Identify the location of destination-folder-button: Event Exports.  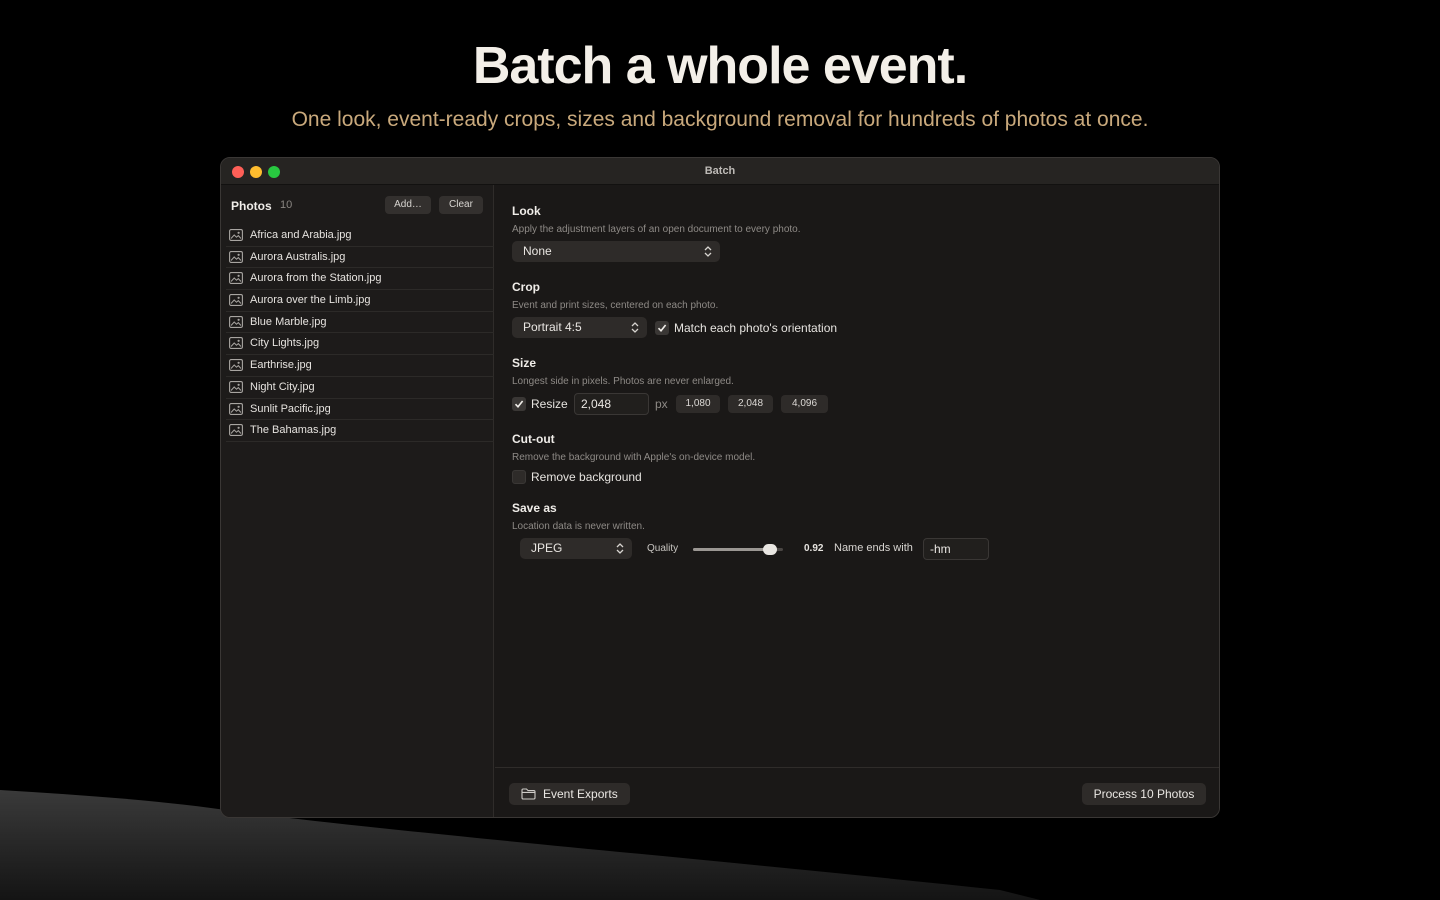
(569, 794).